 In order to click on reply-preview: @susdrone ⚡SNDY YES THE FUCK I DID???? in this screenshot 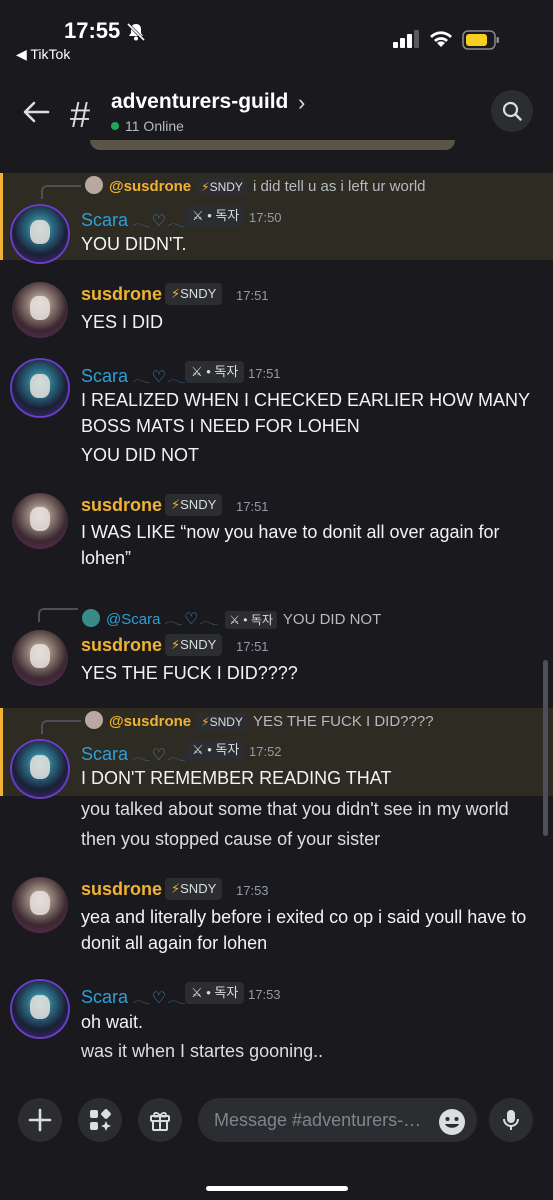, I will do `click(259, 721)`.